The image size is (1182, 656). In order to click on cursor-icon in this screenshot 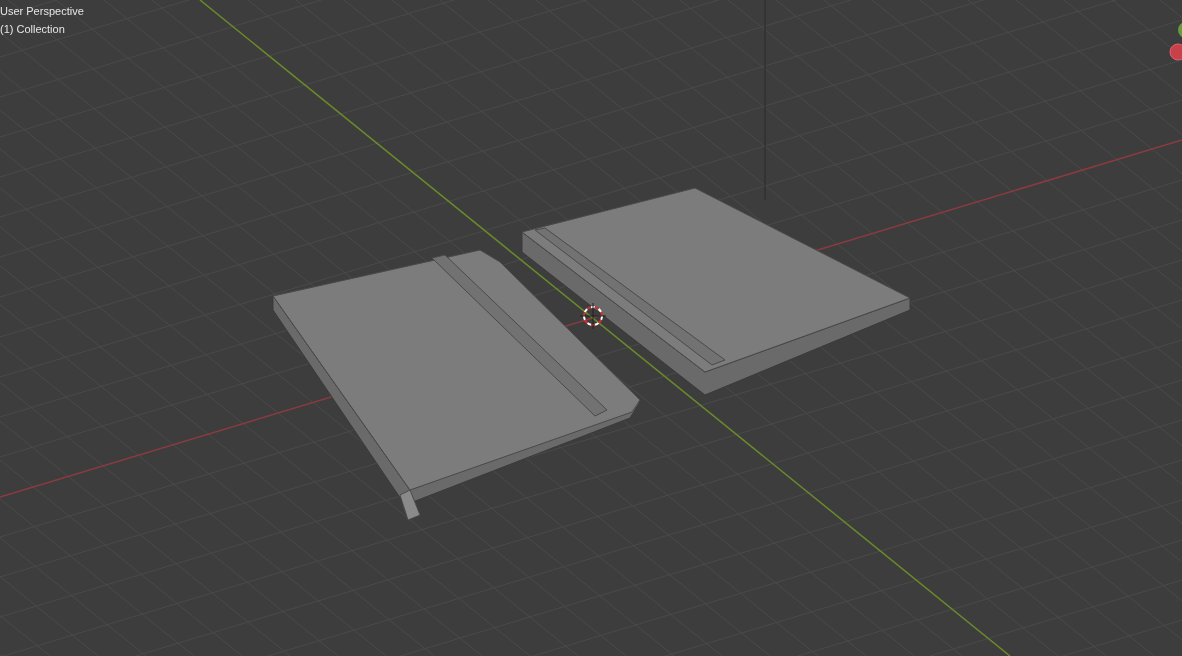, I will do `click(593, 316)`.